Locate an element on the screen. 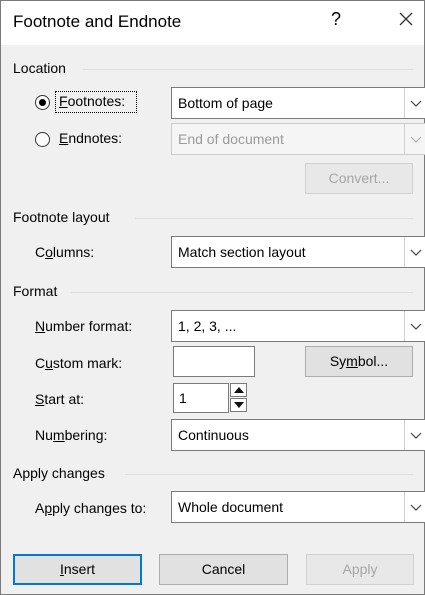 This screenshot has width=425, height=595. apply-changes-to-value: Whole document is located at coordinates (231, 507).